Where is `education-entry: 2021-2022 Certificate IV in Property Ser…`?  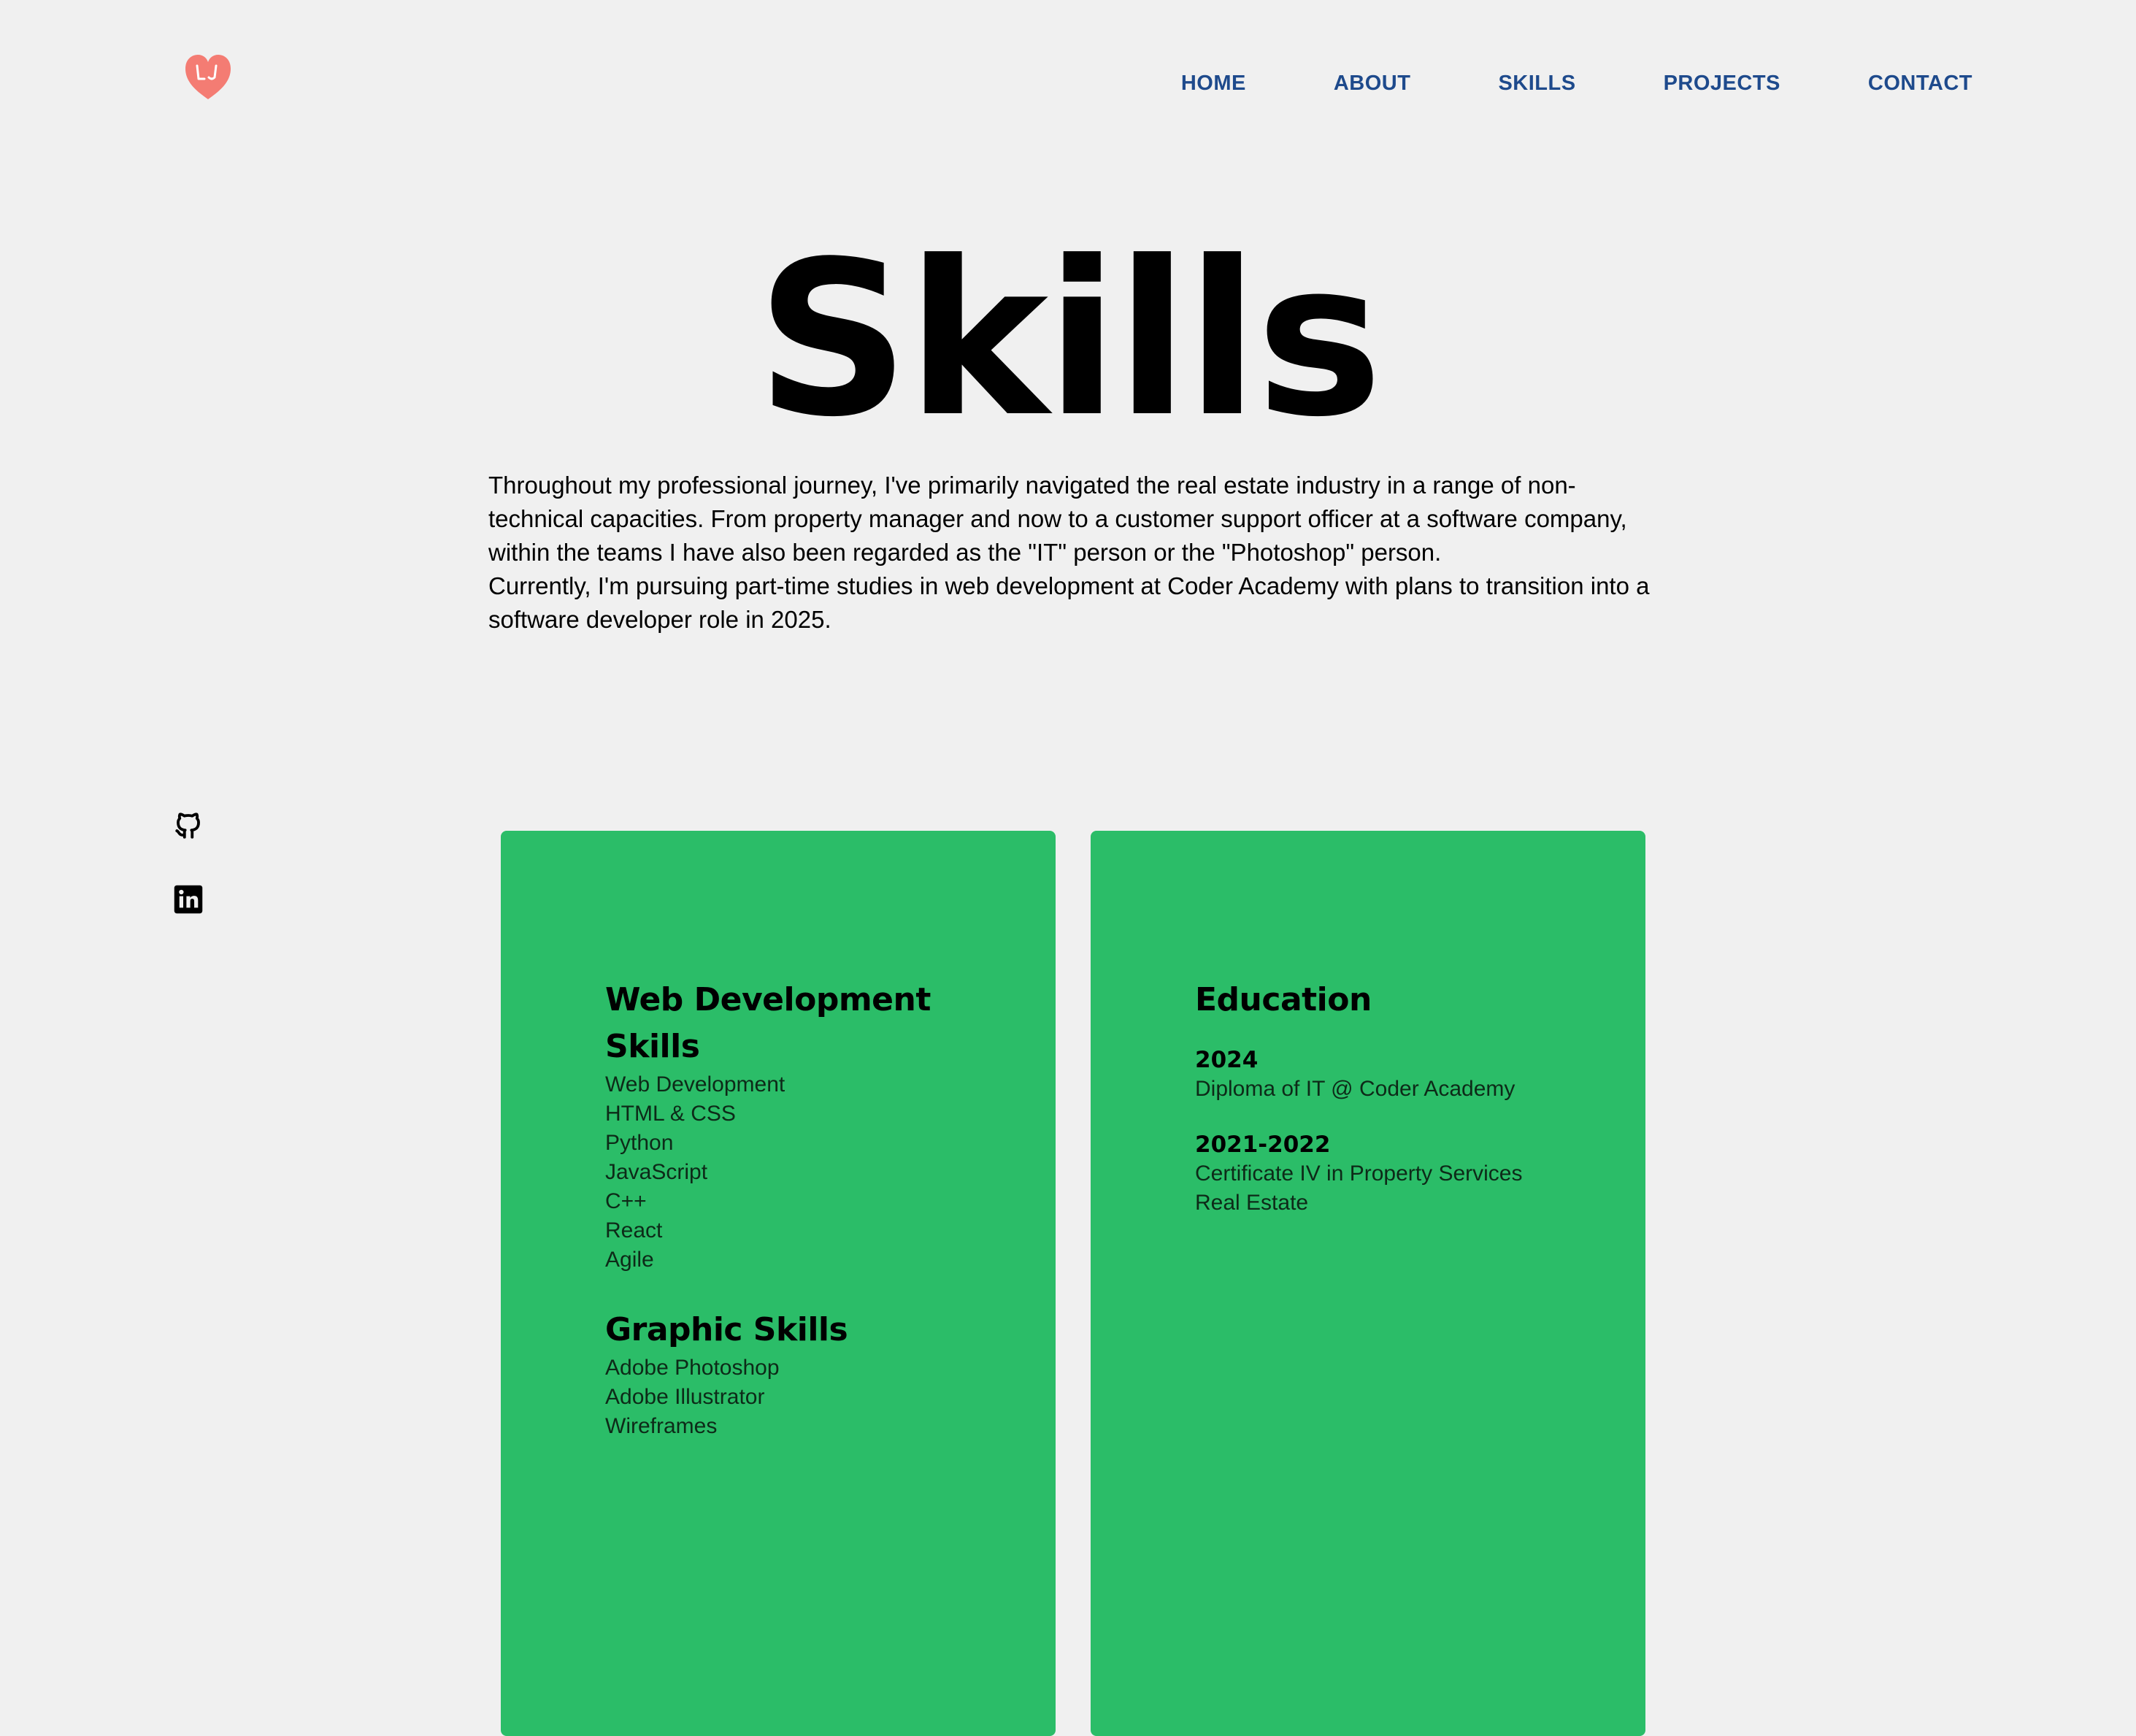
education-entry: 2021-2022 Certificate IV in Property Ser… is located at coordinates (1399, 1174).